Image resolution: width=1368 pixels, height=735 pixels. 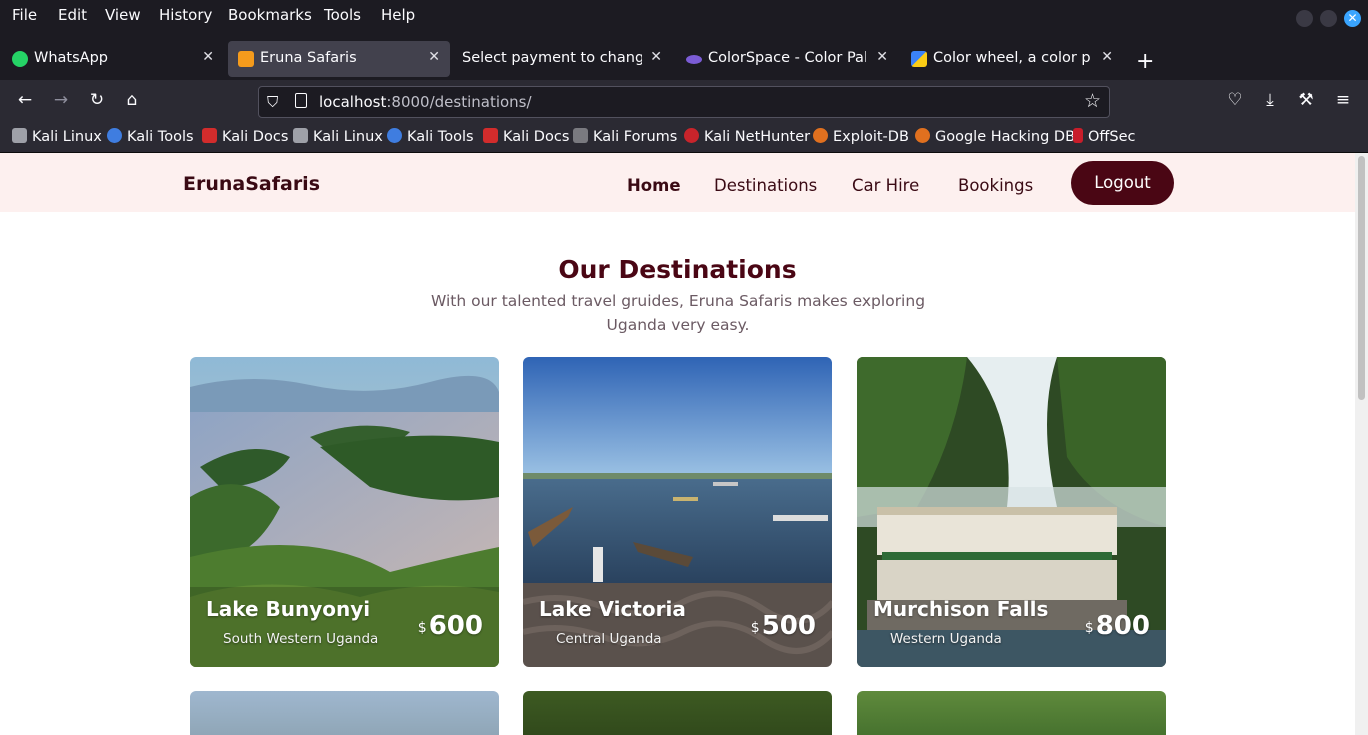 I want to click on nav-car-hire: Car Hire, so click(x=885, y=185).